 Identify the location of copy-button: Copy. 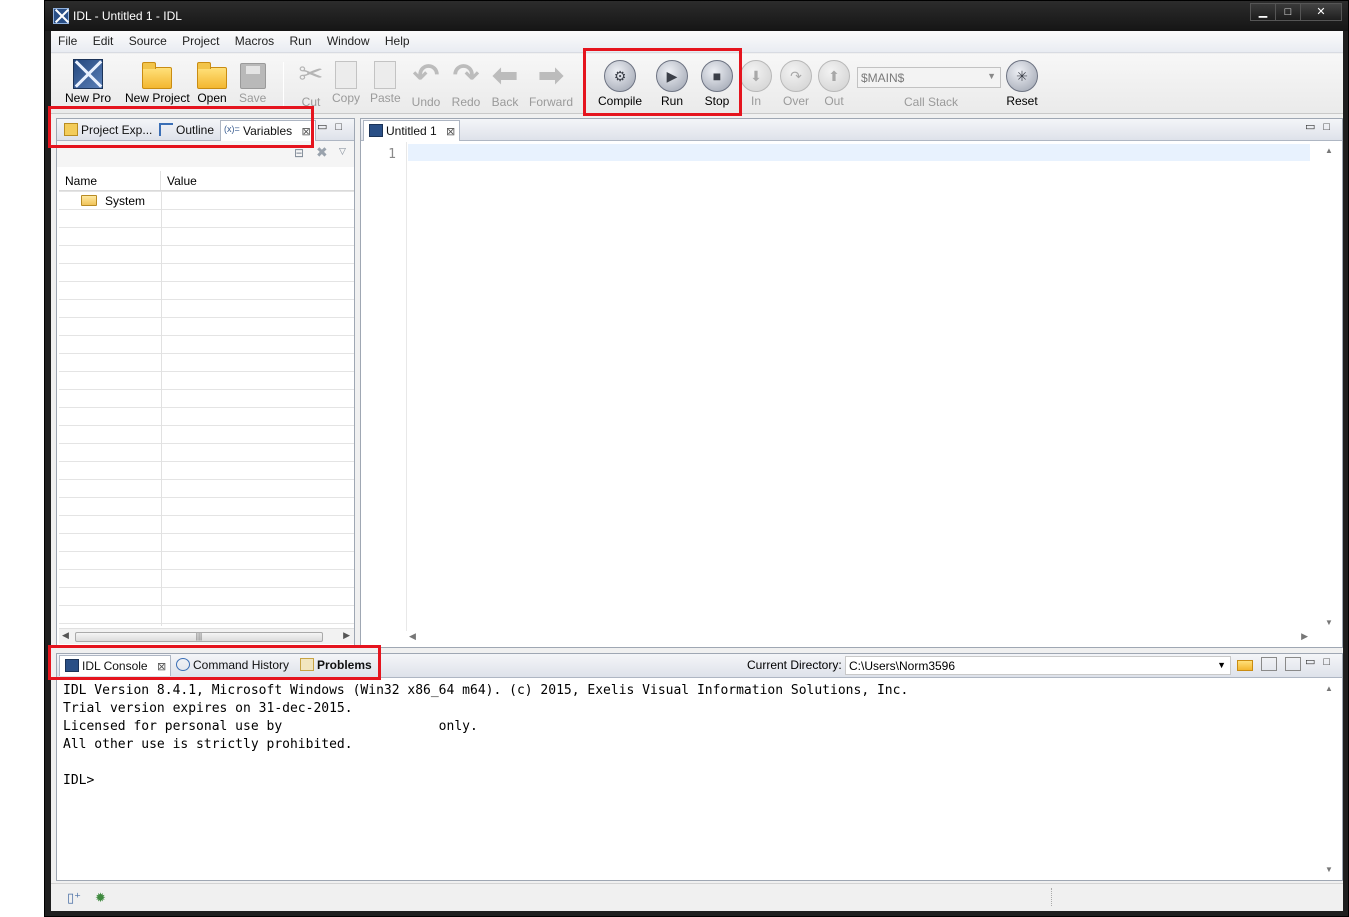
(346, 81).